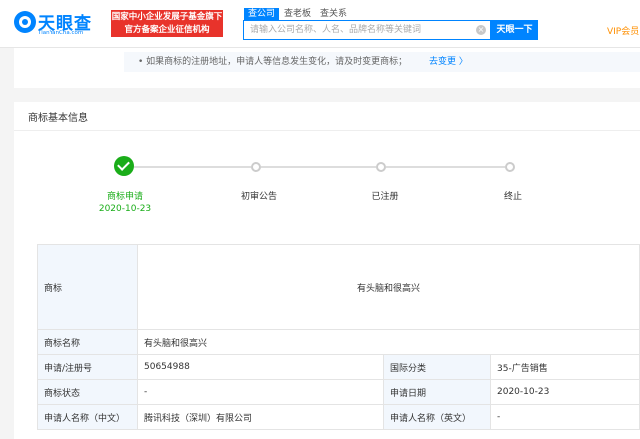 Image resolution: width=640 pixels, height=439 pixels. I want to click on step-preliminary-label: 初审公告, so click(259, 197).